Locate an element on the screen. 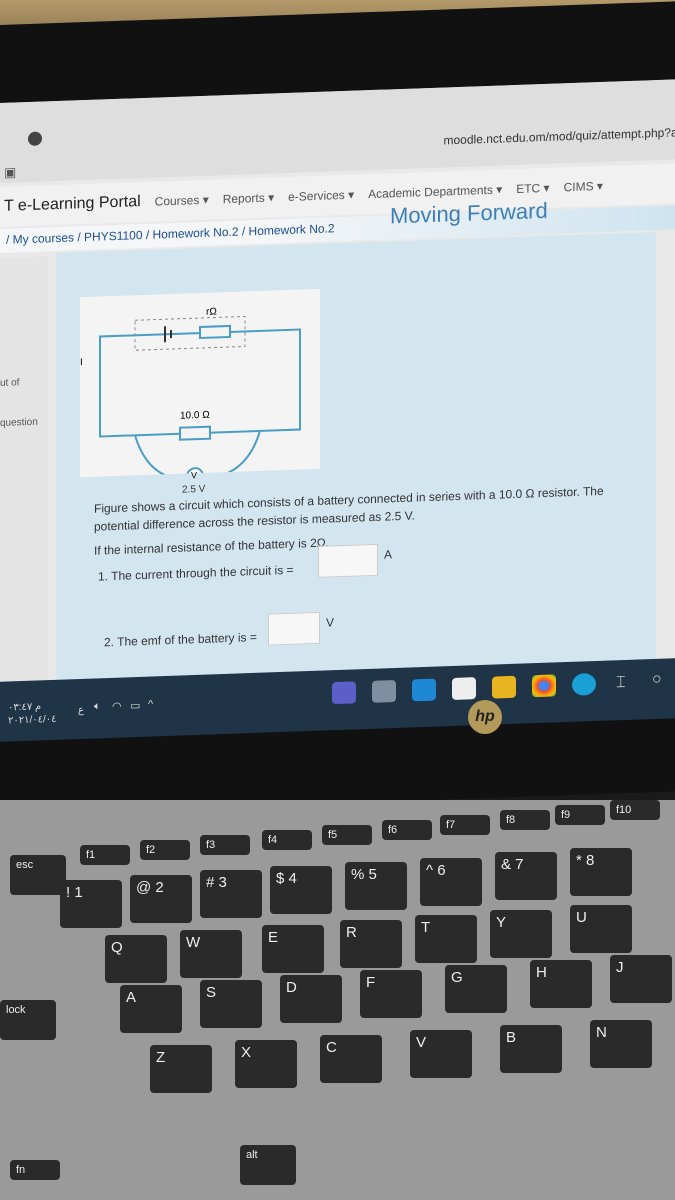 This screenshot has height=1200, width=675. key-v: V is located at coordinates (441, 1054).